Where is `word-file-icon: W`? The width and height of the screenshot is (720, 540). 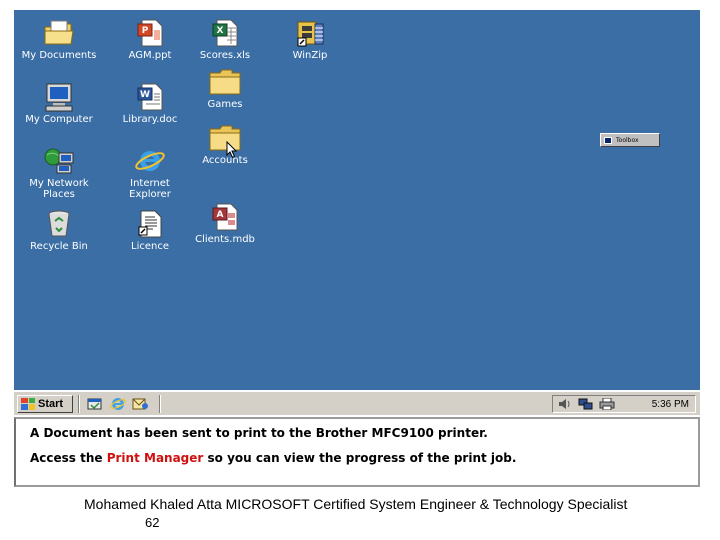 word-file-icon: W is located at coordinates (150, 97).